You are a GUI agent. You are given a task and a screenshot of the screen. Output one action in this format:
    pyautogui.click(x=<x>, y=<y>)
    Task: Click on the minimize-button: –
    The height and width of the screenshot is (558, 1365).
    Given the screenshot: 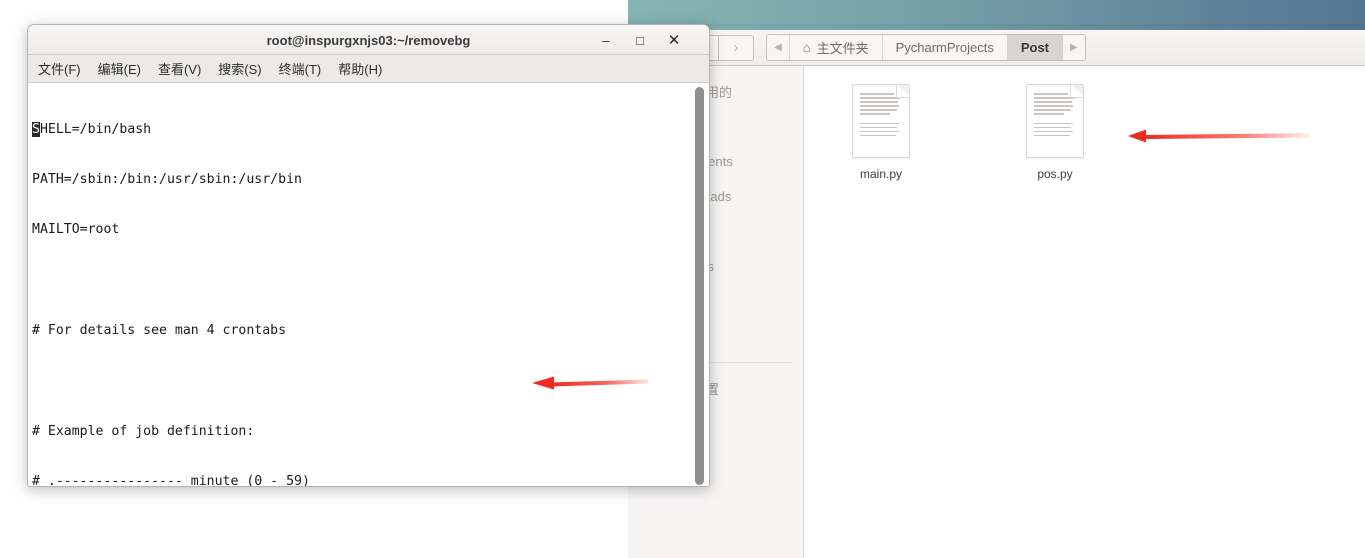 What is the action you would take?
    pyautogui.click(x=606, y=40)
    